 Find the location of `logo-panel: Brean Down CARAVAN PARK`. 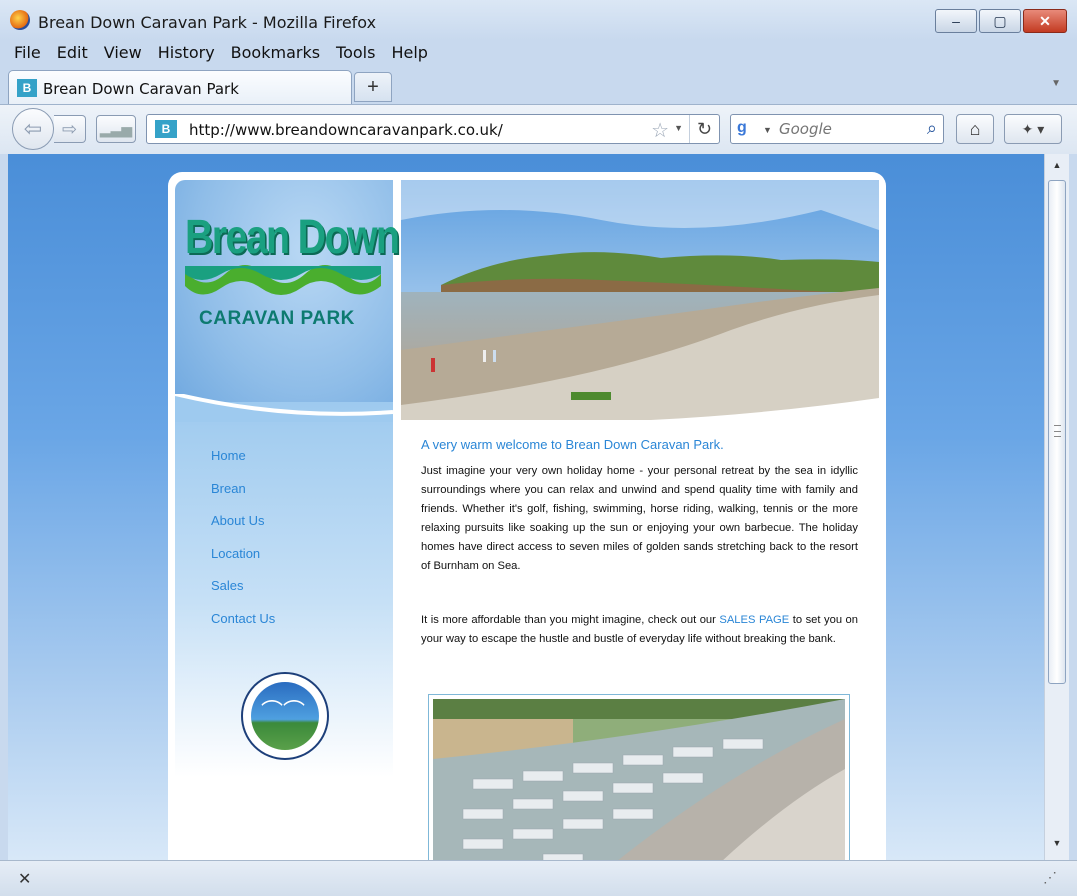

logo-panel: Brean Down CARAVAN PARK is located at coordinates (287, 297).